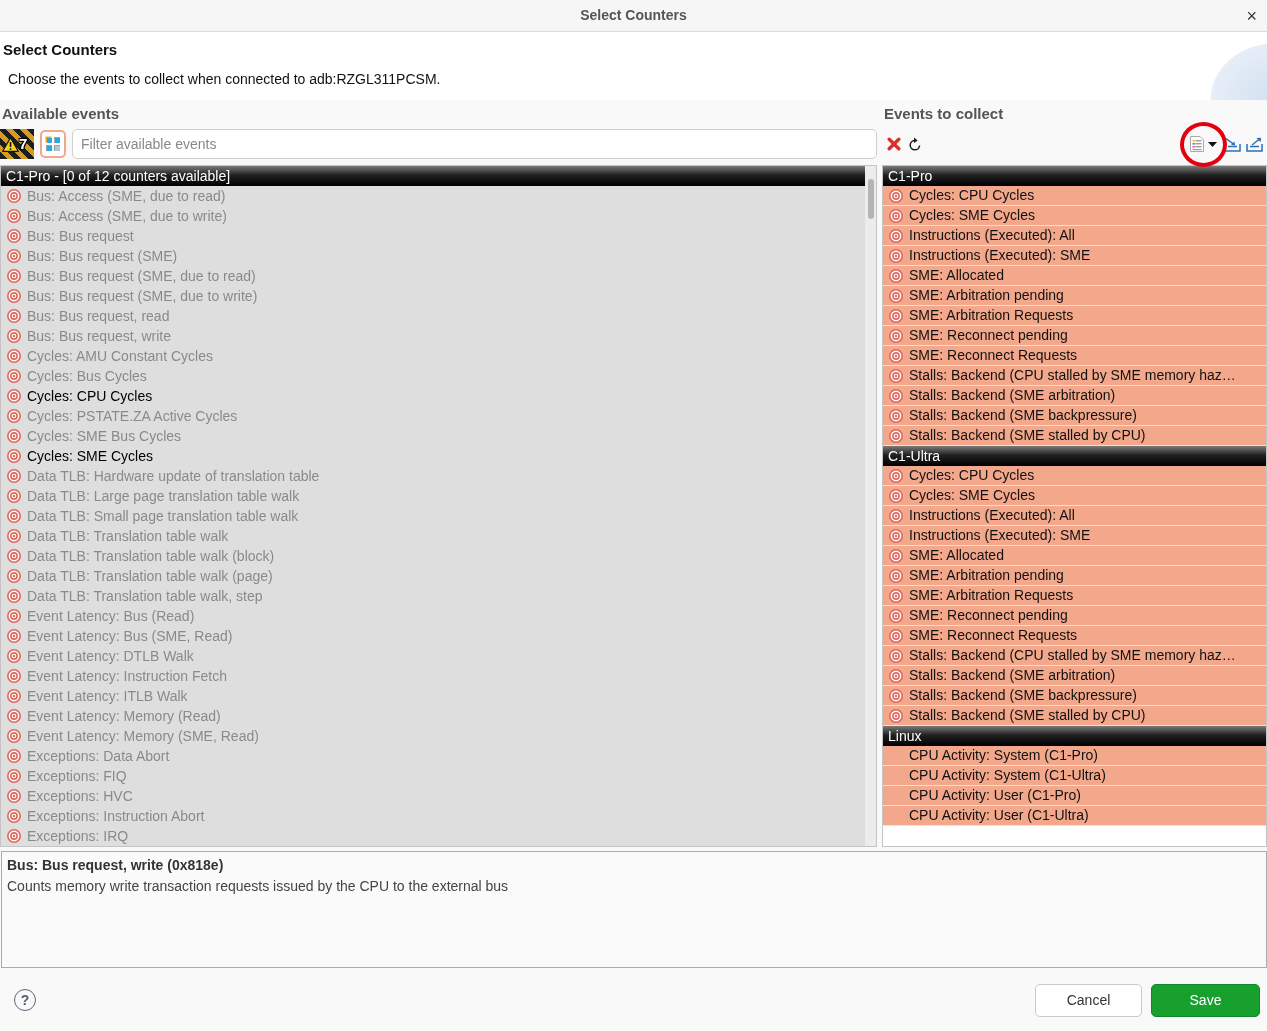  I want to click on dialog-title: Select Counters, so click(60, 49).